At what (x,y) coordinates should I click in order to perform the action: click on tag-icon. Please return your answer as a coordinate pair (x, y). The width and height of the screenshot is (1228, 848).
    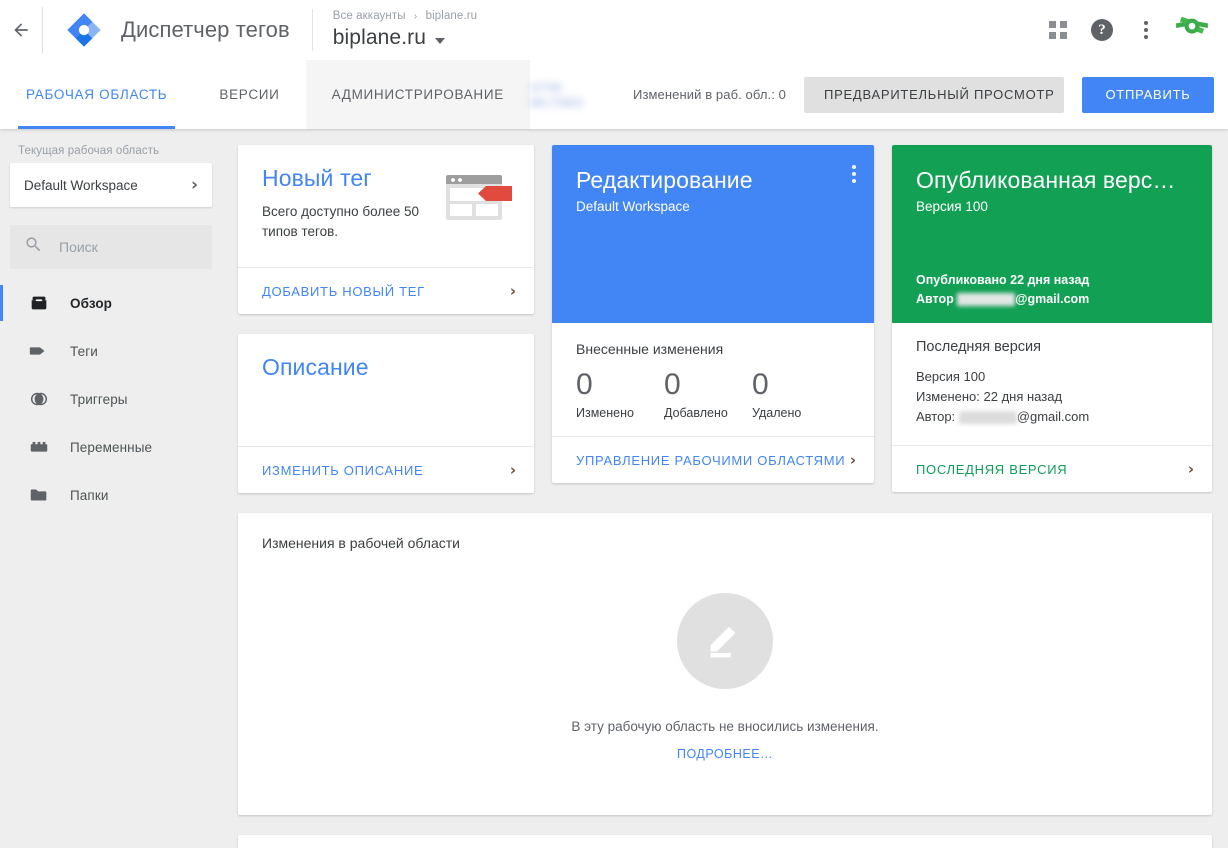
    Looking at the image, I should click on (41, 351).